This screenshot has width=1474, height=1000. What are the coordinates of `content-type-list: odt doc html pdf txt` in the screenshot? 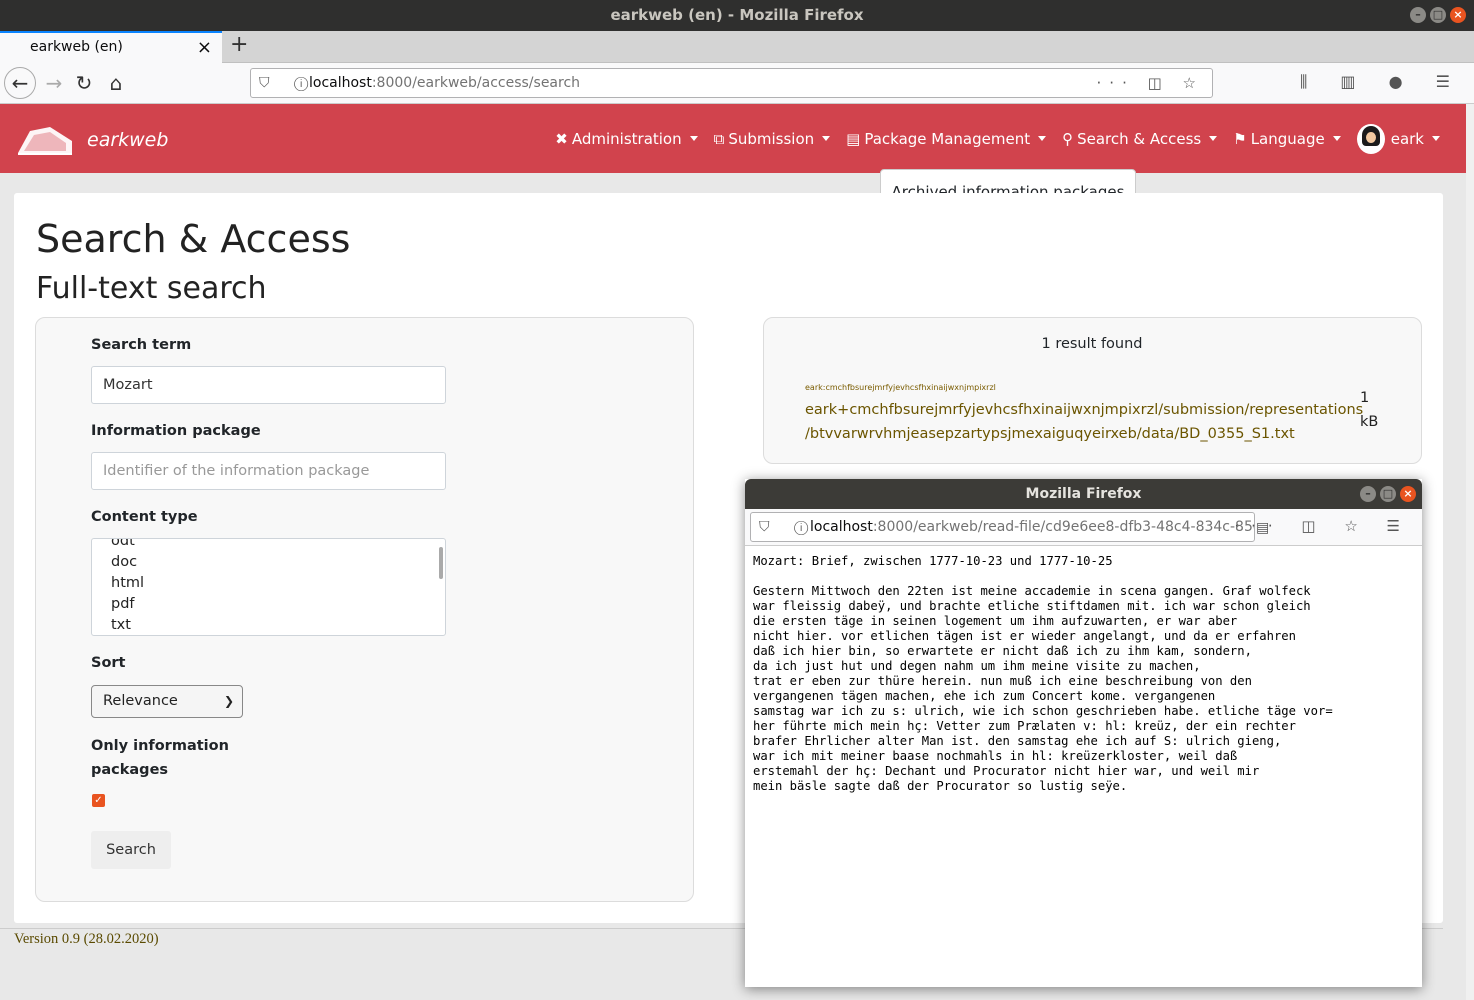 It's located at (268, 587).